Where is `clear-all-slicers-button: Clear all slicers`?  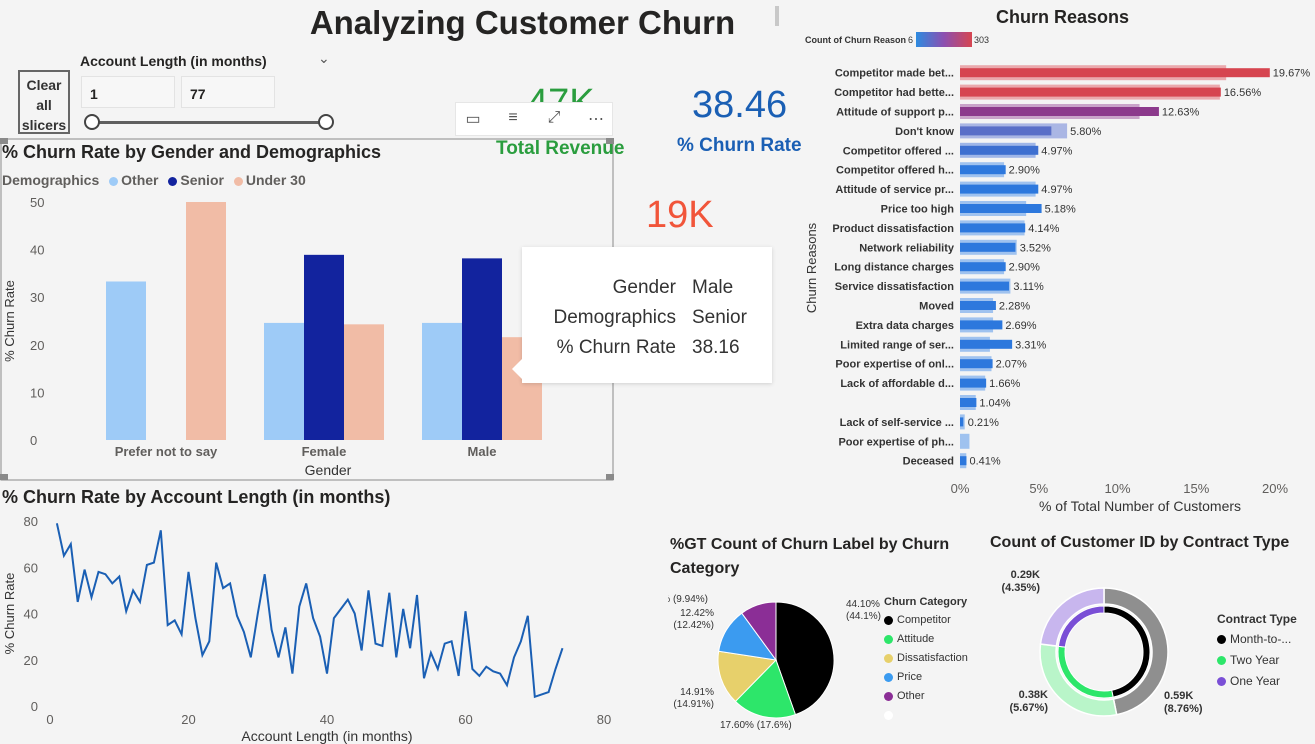
clear-all-slicers-button: Clear all slicers is located at coordinates (44, 102).